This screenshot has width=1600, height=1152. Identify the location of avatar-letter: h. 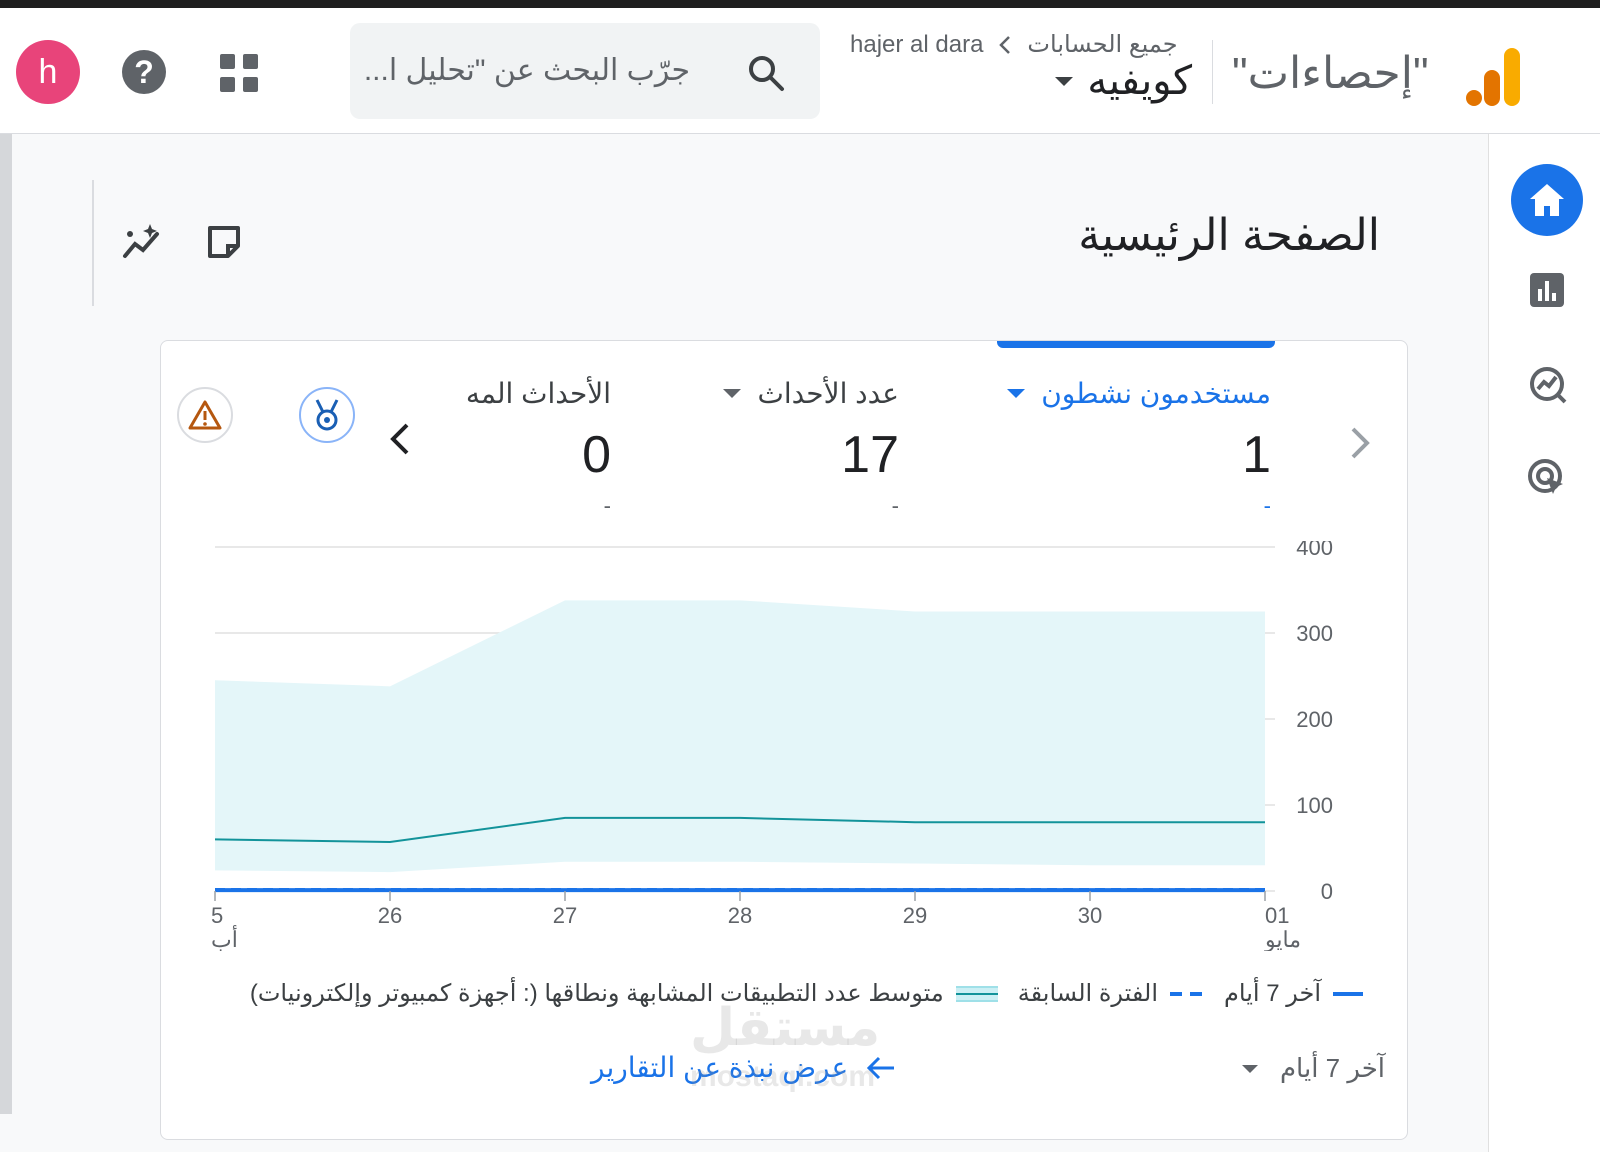
(48, 71).